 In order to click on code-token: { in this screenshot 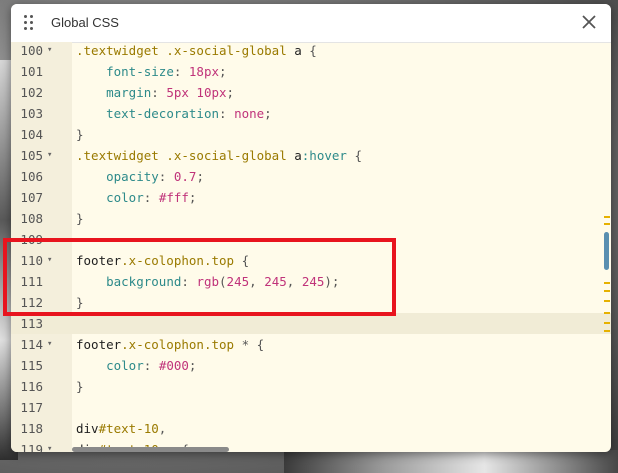, I will do `click(354, 155)`.